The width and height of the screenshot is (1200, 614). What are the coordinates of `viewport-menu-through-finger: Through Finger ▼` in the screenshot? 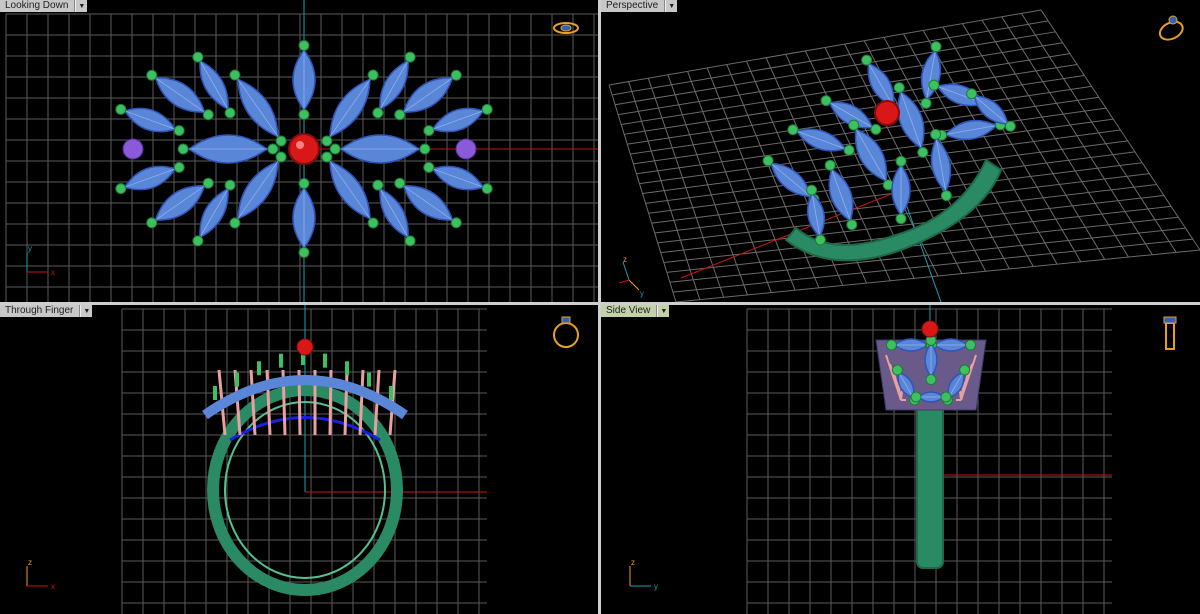 It's located at (46, 311).